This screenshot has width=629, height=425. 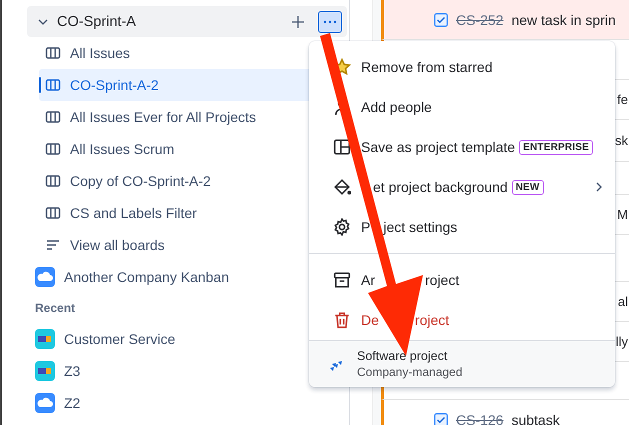 What do you see at coordinates (342, 227) in the screenshot?
I see `settings-icon` at bounding box center [342, 227].